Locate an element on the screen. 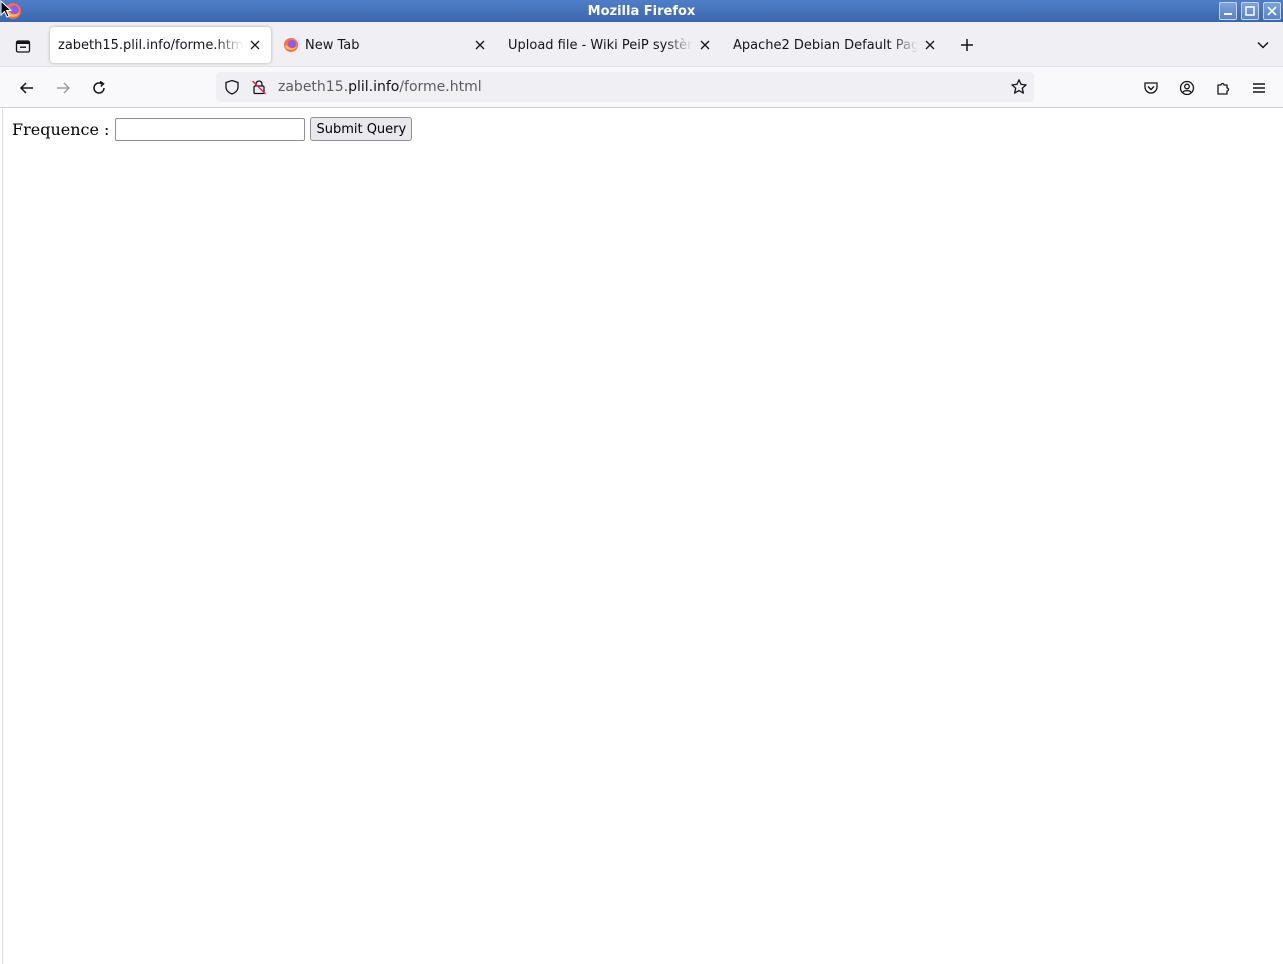 The width and height of the screenshot is (1283, 964). new-tab-button is located at coordinates (967, 45).